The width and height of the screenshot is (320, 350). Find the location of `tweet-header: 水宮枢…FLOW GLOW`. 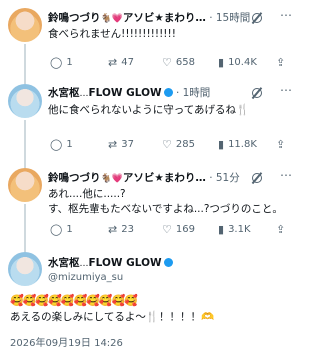

tweet-header: 水宮枢…FLOW GLOW is located at coordinates (163, 263).